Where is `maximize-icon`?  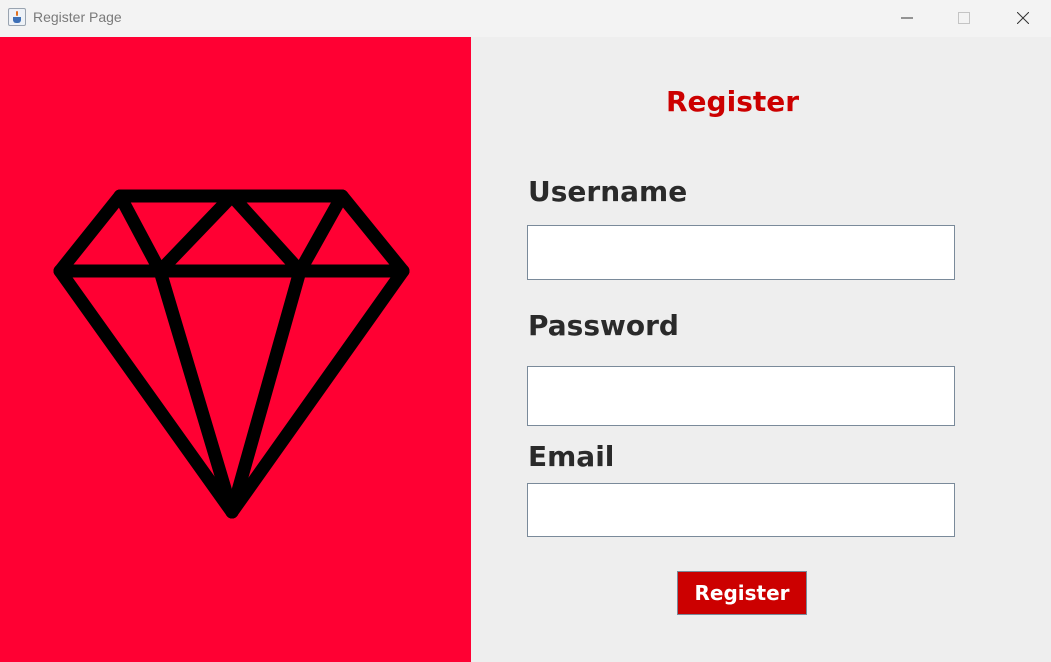 maximize-icon is located at coordinates (964, 18).